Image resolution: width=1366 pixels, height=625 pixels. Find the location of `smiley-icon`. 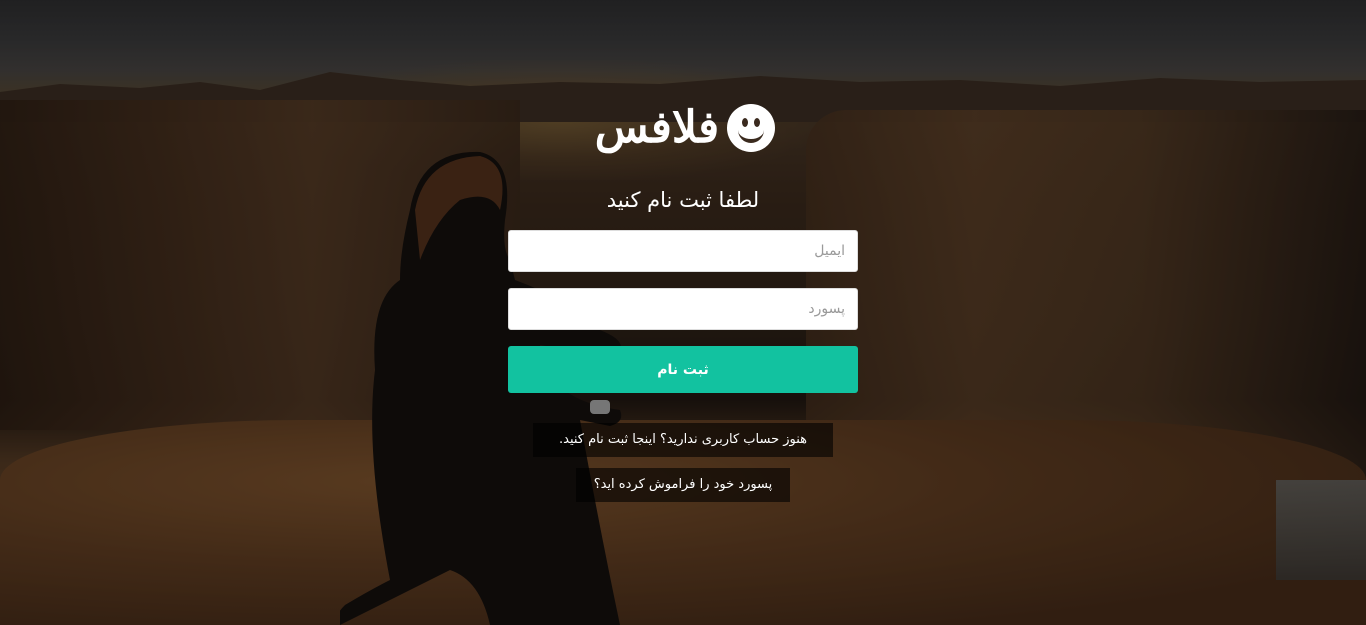

smiley-icon is located at coordinates (751, 128).